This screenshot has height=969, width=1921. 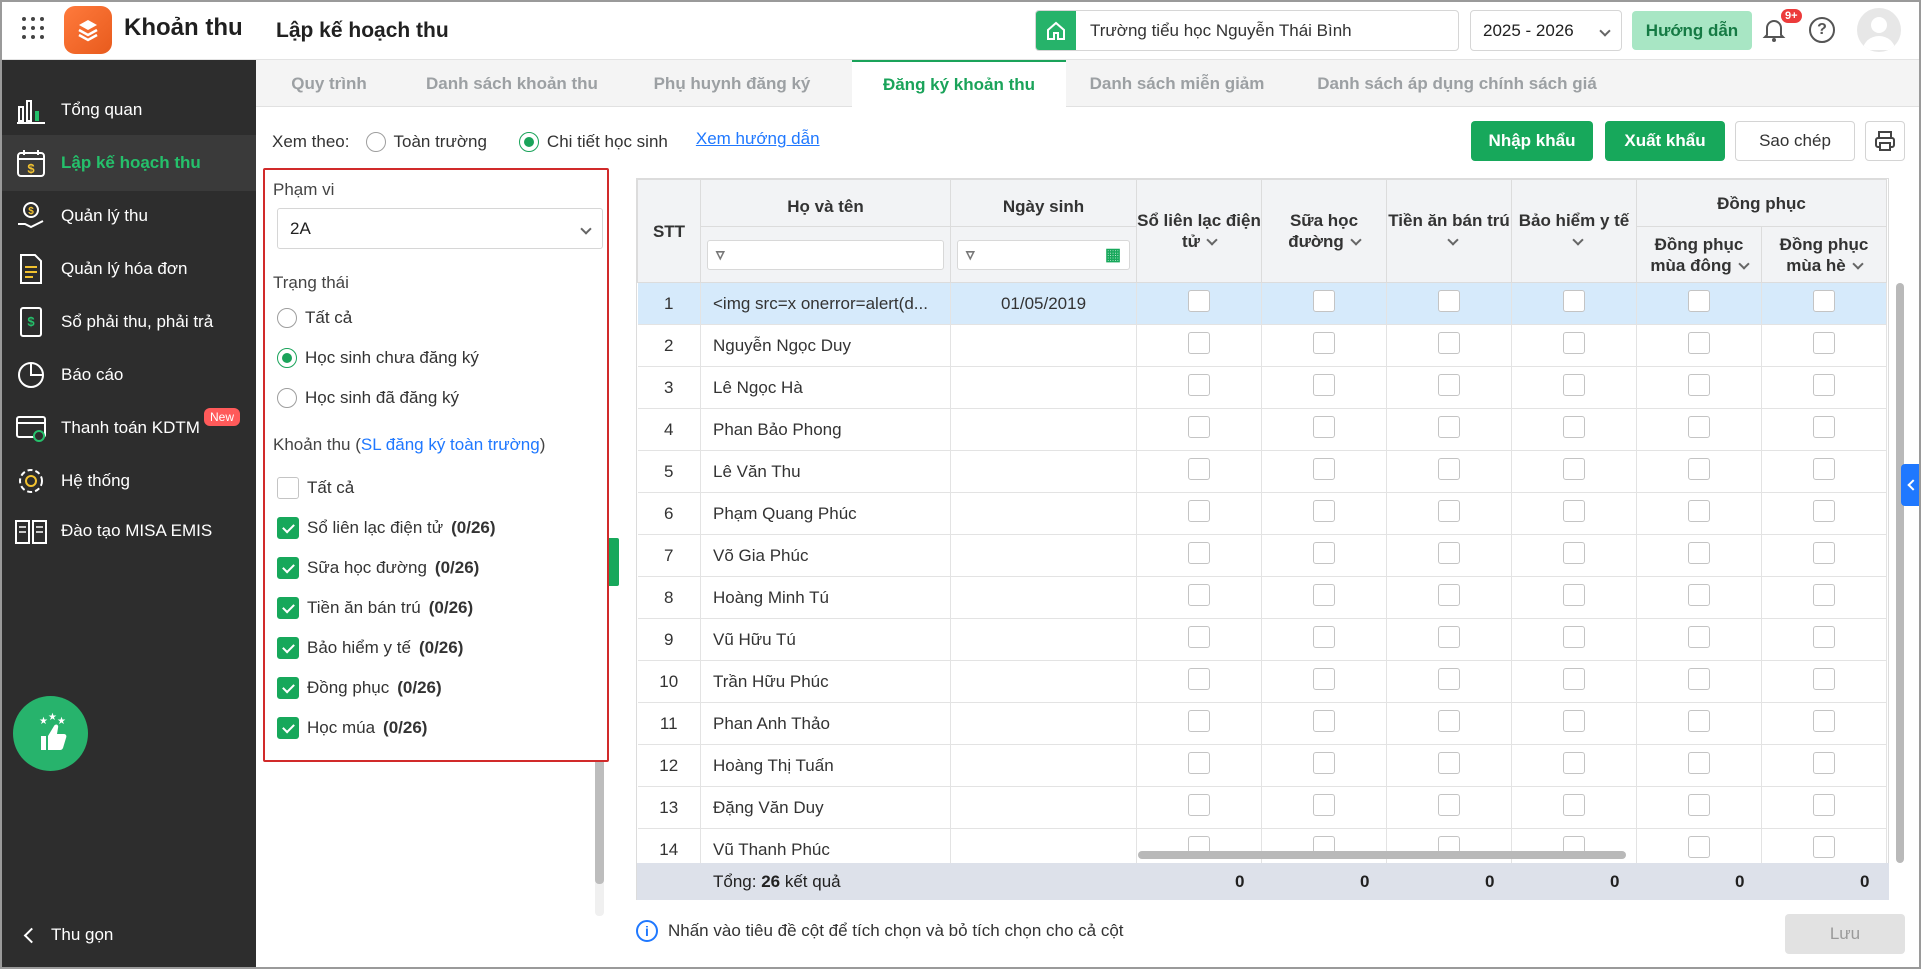 What do you see at coordinates (1199, 231) in the screenshot?
I see `col-contact-book: Sổ liên lạc điện tử` at bounding box center [1199, 231].